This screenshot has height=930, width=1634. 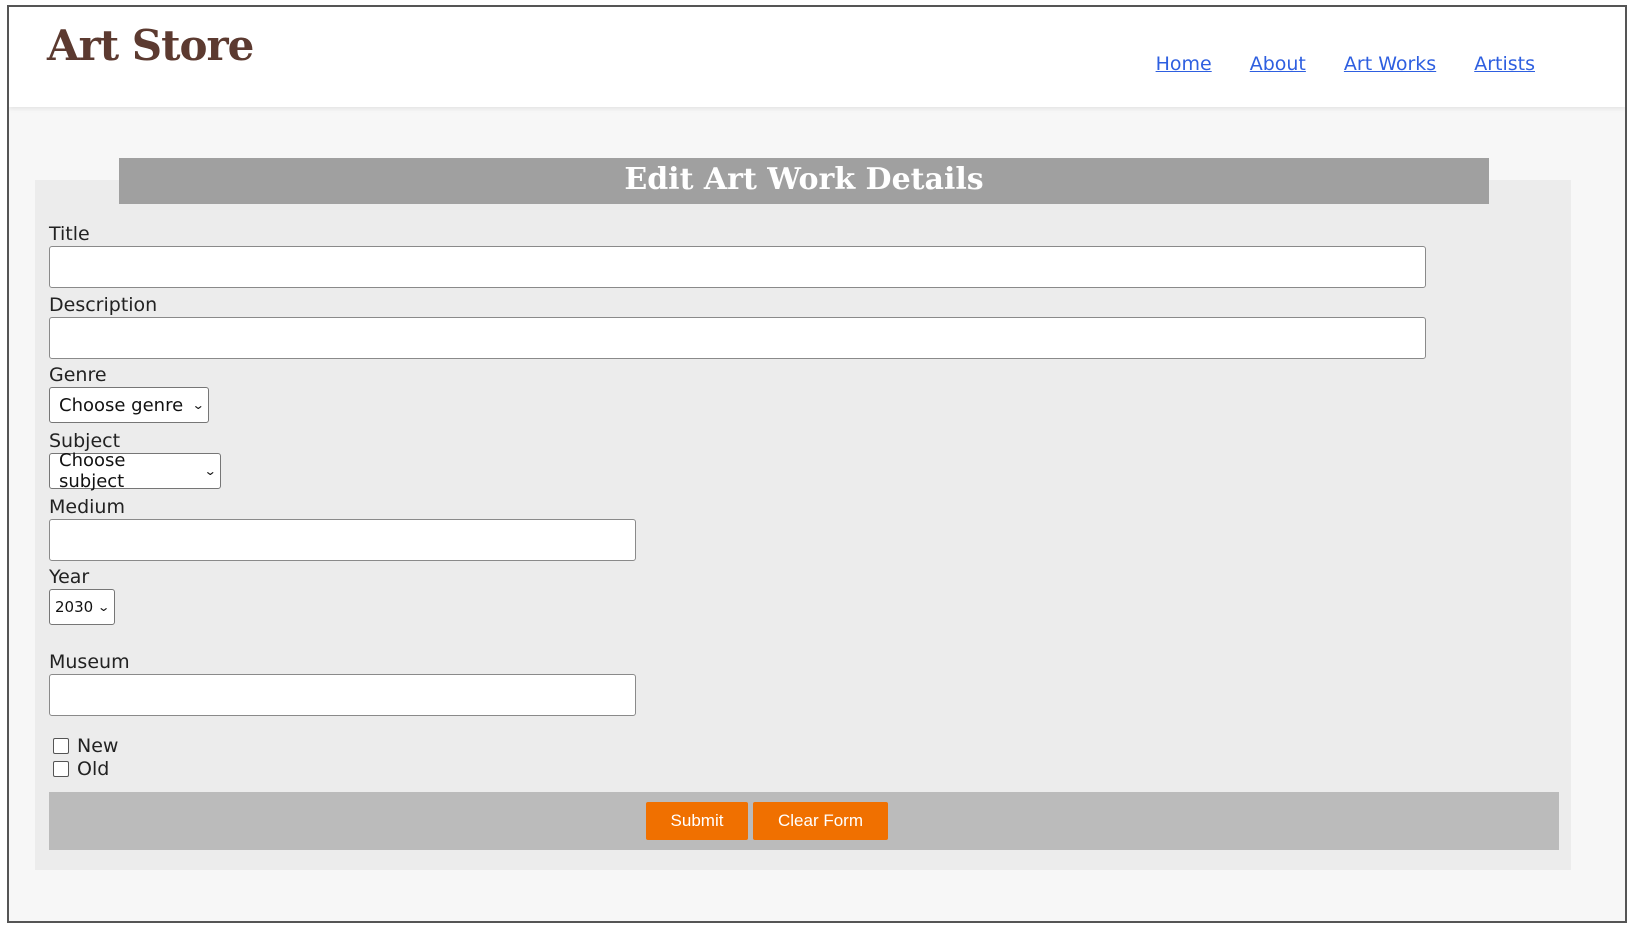 I want to click on new-checkbox, so click(x=61, y=746).